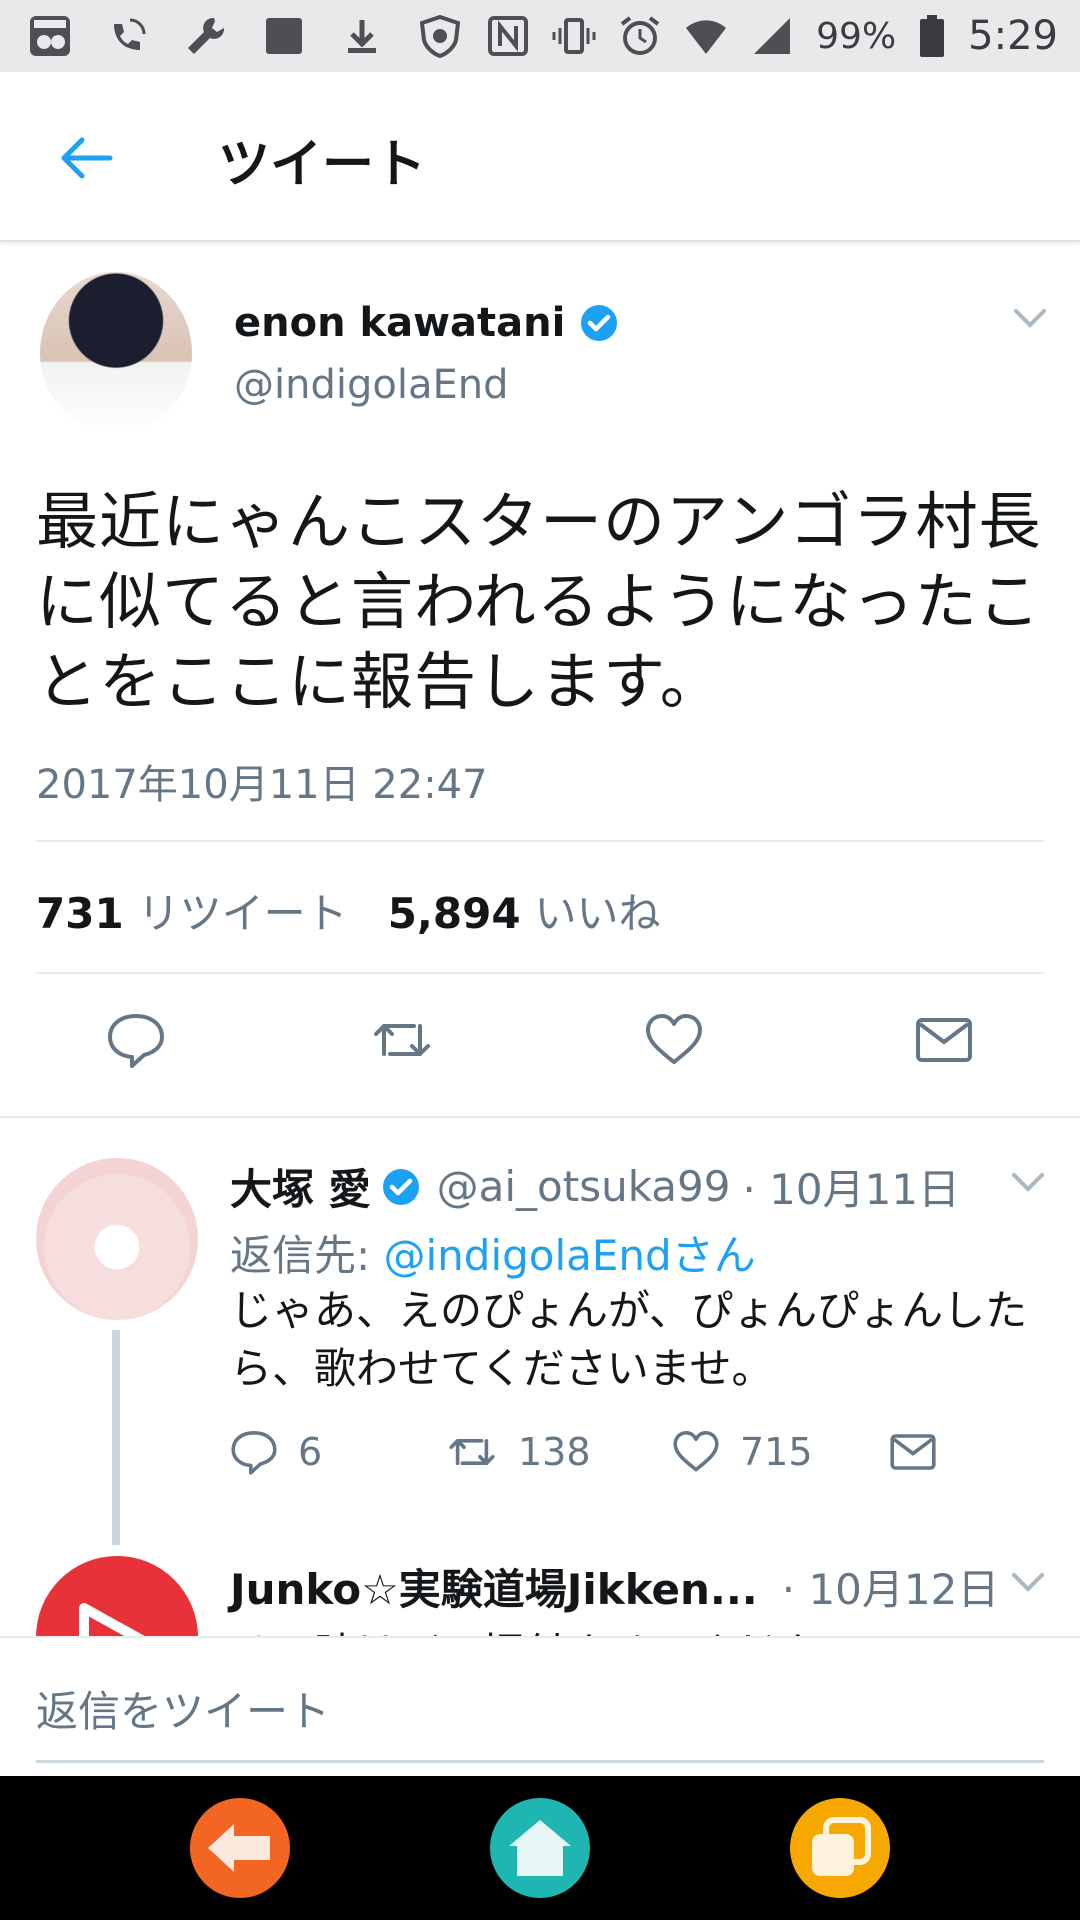  I want to click on author-display-name: enon kawatani, so click(399, 323).